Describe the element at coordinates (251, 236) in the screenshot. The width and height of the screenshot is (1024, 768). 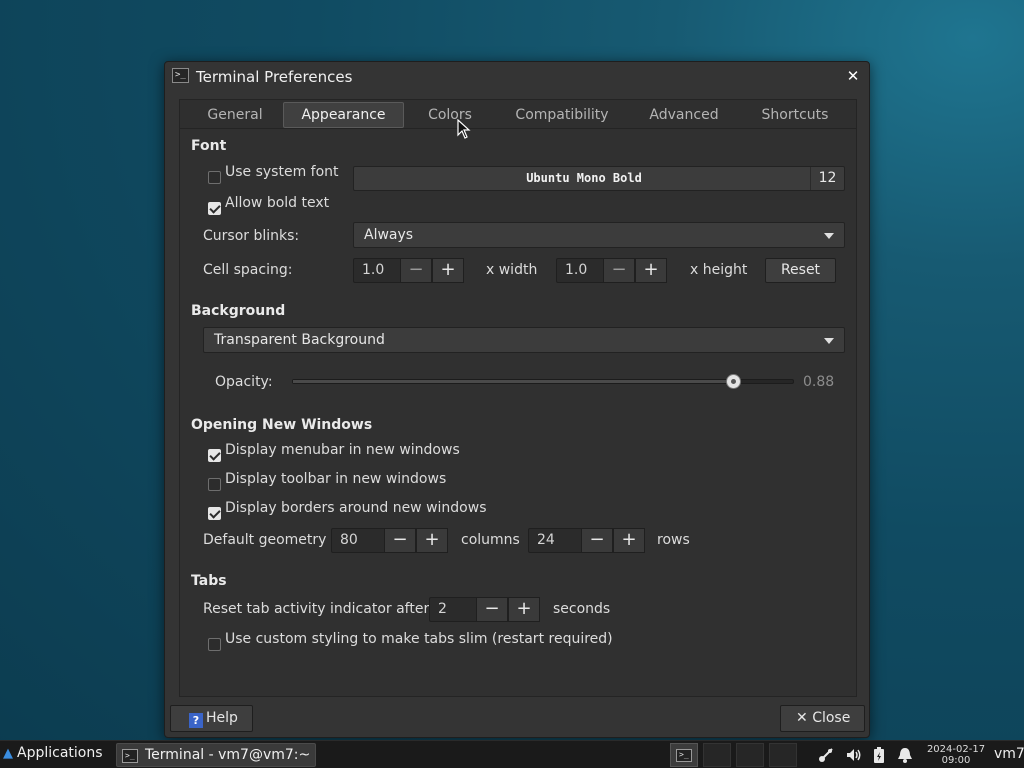
I see `cursor-blinks-label: Cursor blinks:` at that location.